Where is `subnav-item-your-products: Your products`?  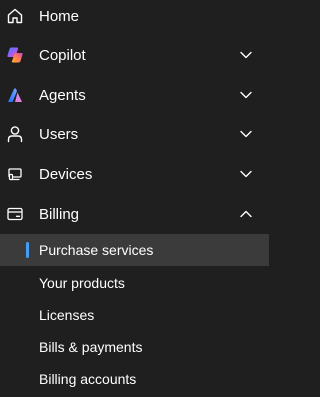
subnav-item-your-products: Your products is located at coordinates (134, 283).